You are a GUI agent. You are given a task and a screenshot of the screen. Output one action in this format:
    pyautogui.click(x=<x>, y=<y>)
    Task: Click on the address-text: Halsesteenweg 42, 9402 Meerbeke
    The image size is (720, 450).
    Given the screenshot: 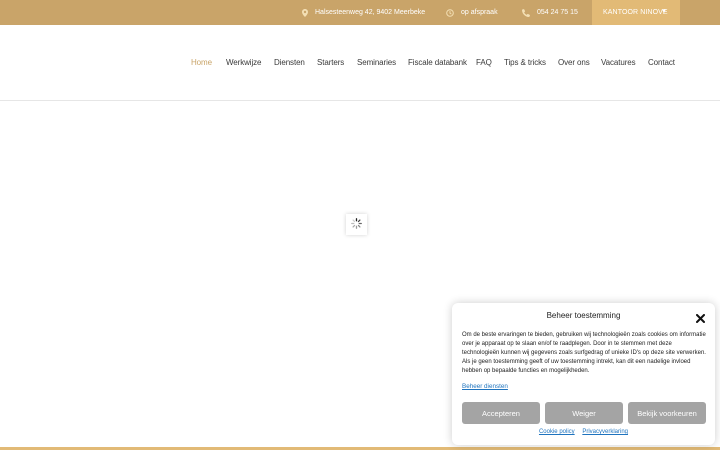 What is the action you would take?
    pyautogui.click(x=370, y=12)
    